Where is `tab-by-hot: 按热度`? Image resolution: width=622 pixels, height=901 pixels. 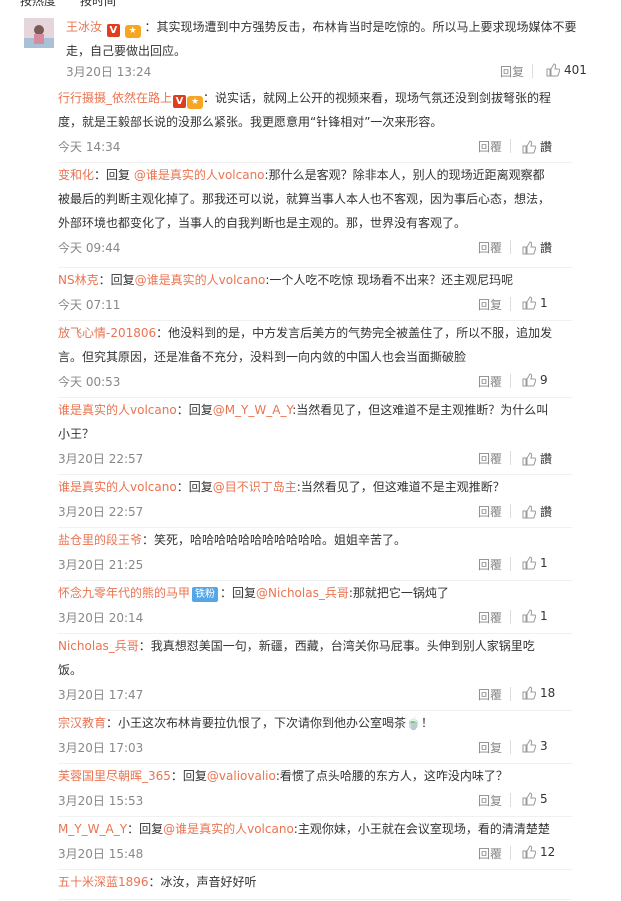
tab-by-hot: 按热度 is located at coordinates (38, 4).